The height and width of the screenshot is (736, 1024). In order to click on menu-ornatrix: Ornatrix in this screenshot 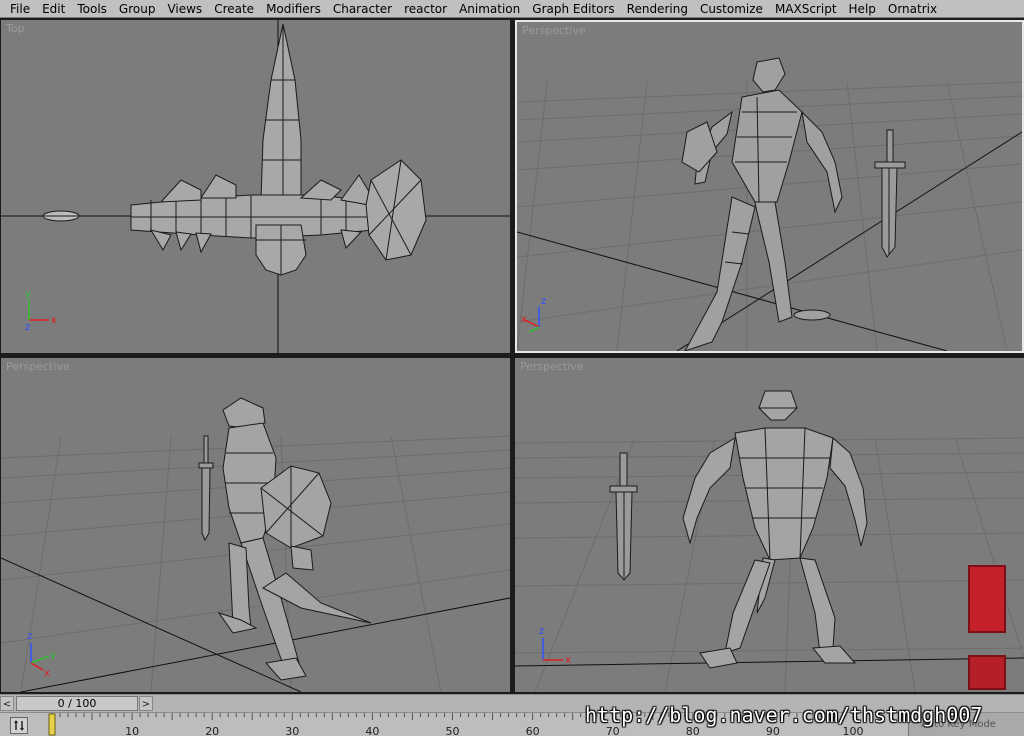, I will do `click(912, 9)`.